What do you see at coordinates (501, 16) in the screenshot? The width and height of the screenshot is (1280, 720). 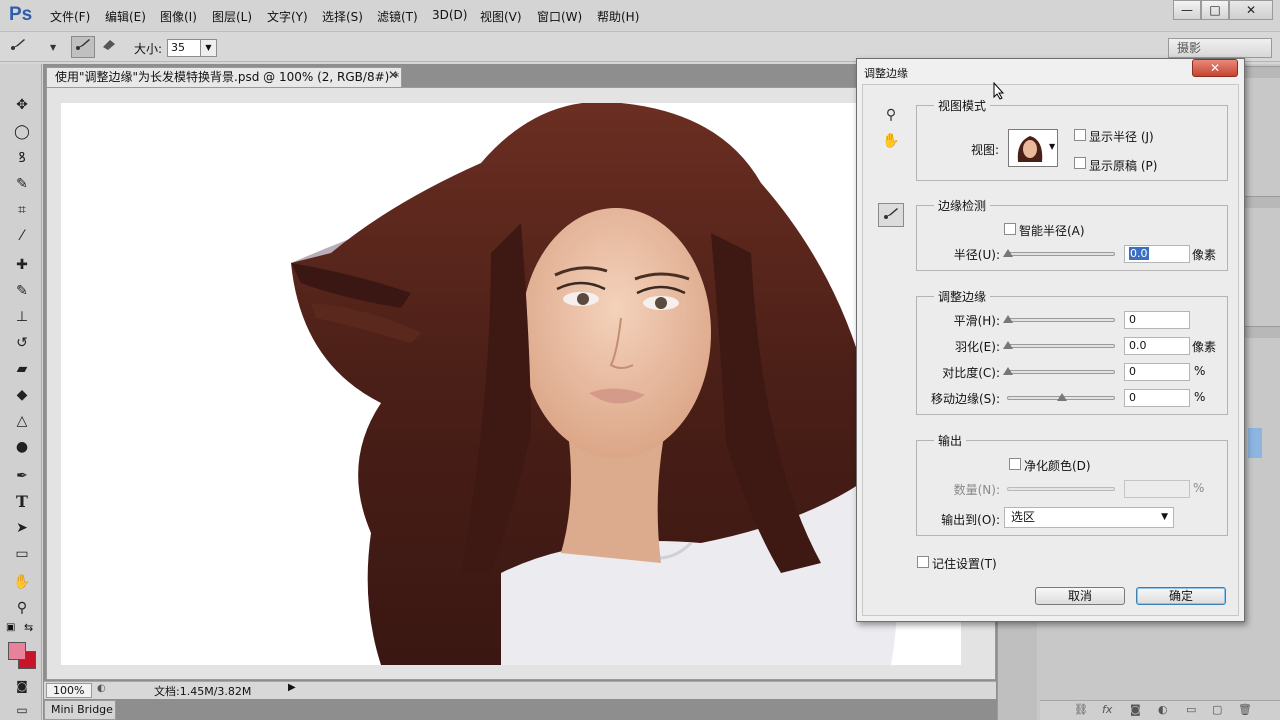 I see `menu-view: 视图(V)` at bounding box center [501, 16].